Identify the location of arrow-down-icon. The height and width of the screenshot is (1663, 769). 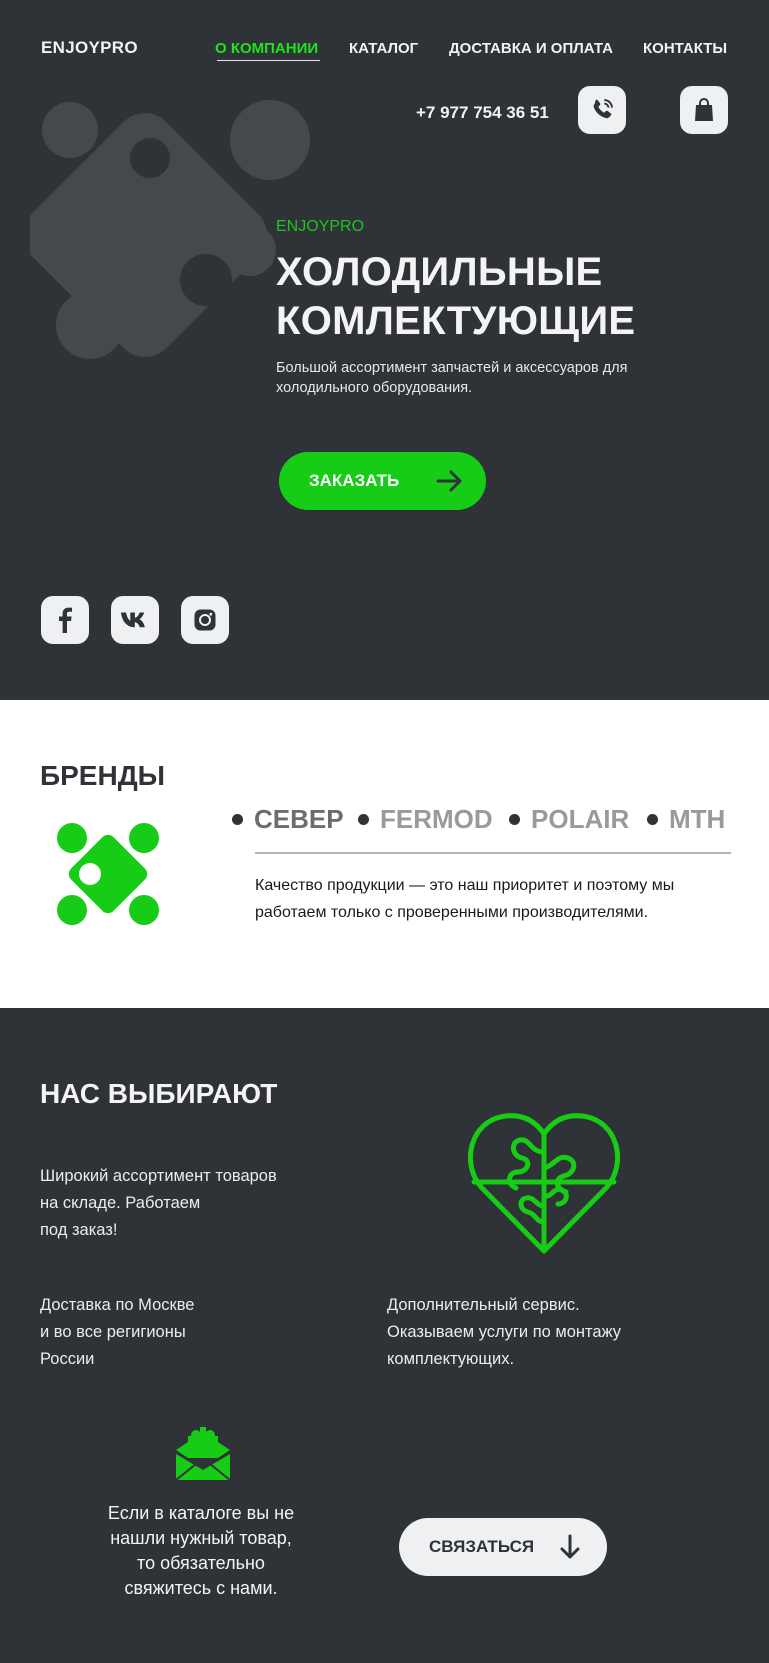
(570, 1546).